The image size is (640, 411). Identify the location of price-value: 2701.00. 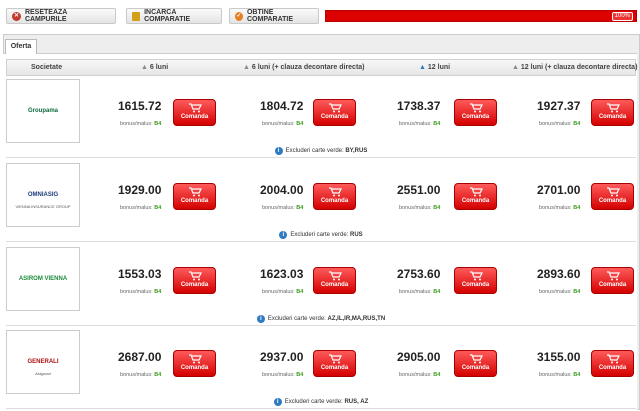
(559, 190).